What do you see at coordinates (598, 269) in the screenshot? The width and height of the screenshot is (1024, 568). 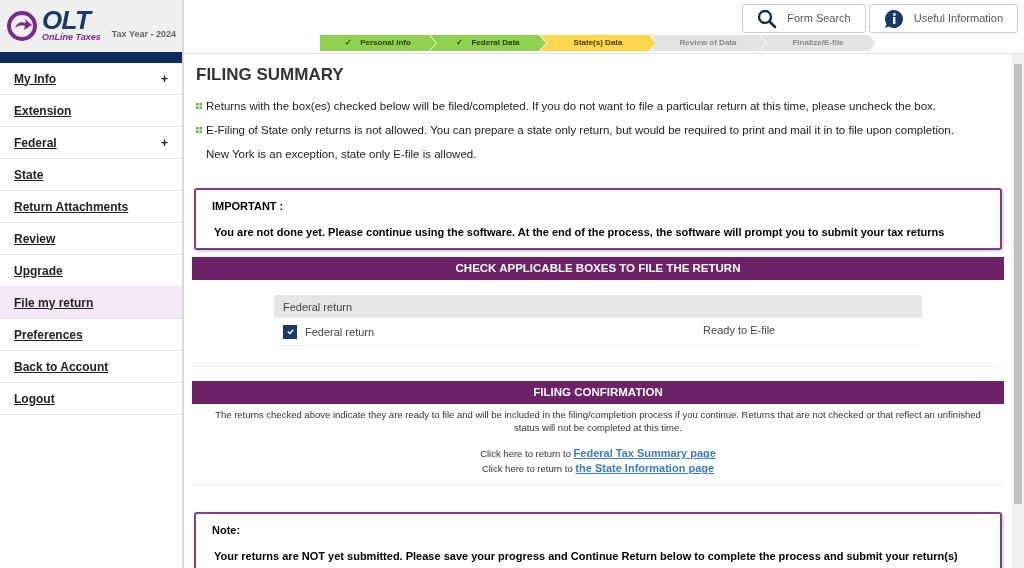 I see `section-header: CHECK APPLICABLE BOXES TO FILE THE RETURN` at bounding box center [598, 269].